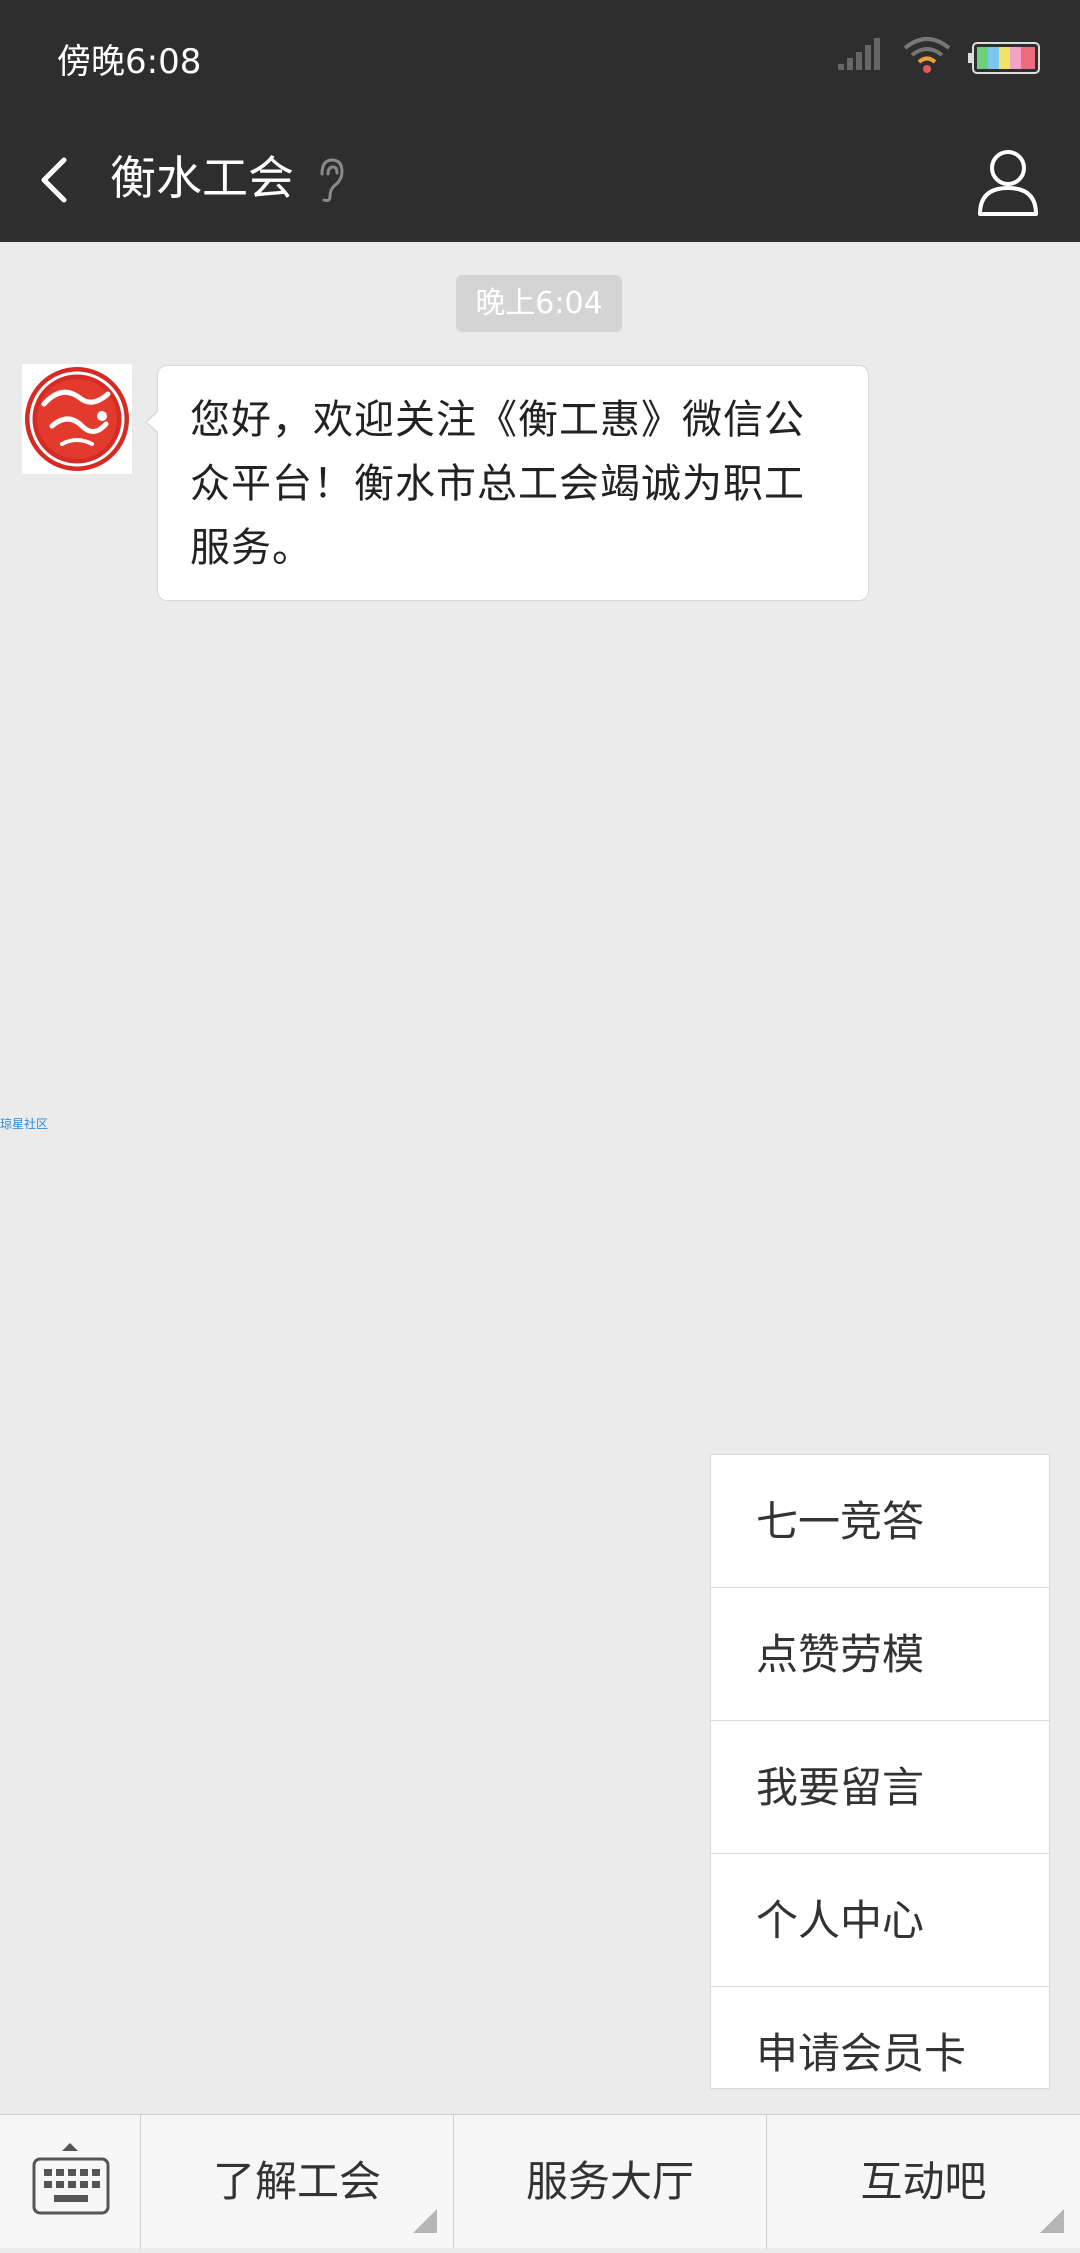 This screenshot has height=2253, width=1080. What do you see at coordinates (71, 2179) in the screenshot?
I see `keyboard-icon` at bounding box center [71, 2179].